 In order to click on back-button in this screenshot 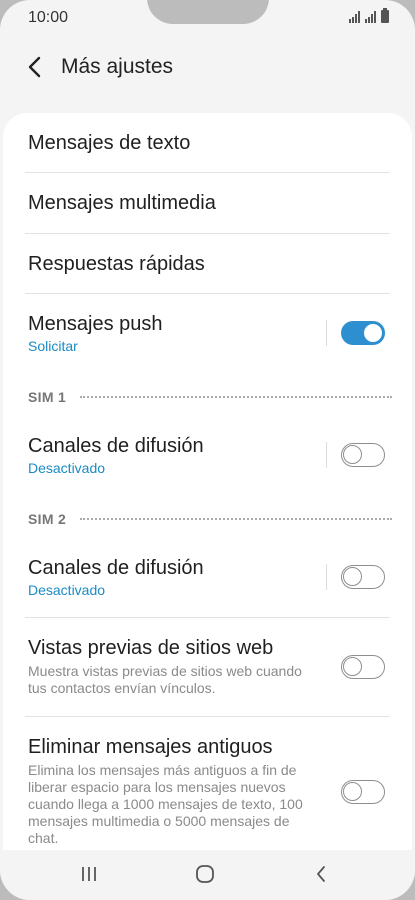, I will do `click(35, 67)`.